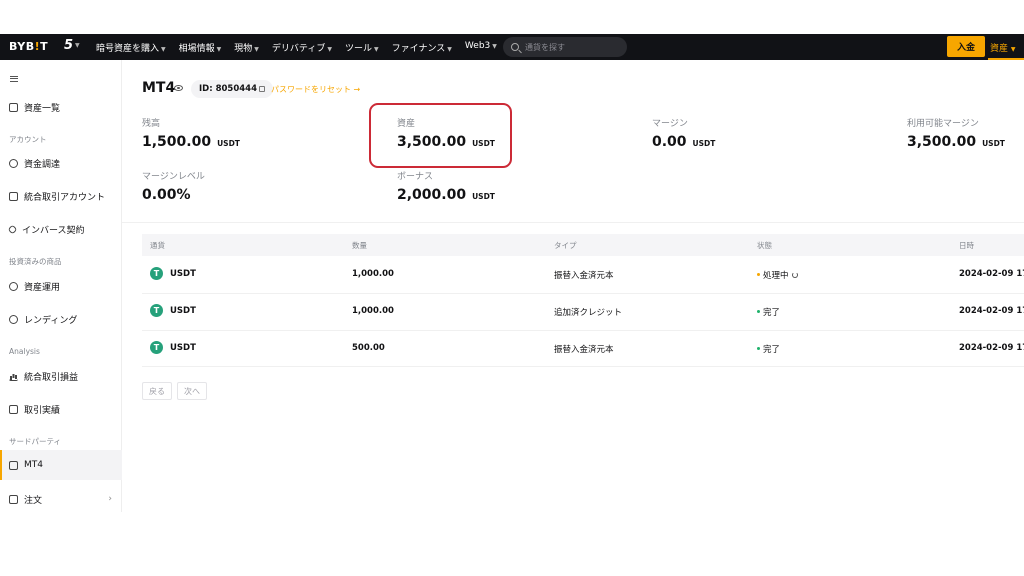 The width and height of the screenshot is (1024, 576). What do you see at coordinates (68, 45) in the screenshot?
I see `five-year-badge: 5` at bounding box center [68, 45].